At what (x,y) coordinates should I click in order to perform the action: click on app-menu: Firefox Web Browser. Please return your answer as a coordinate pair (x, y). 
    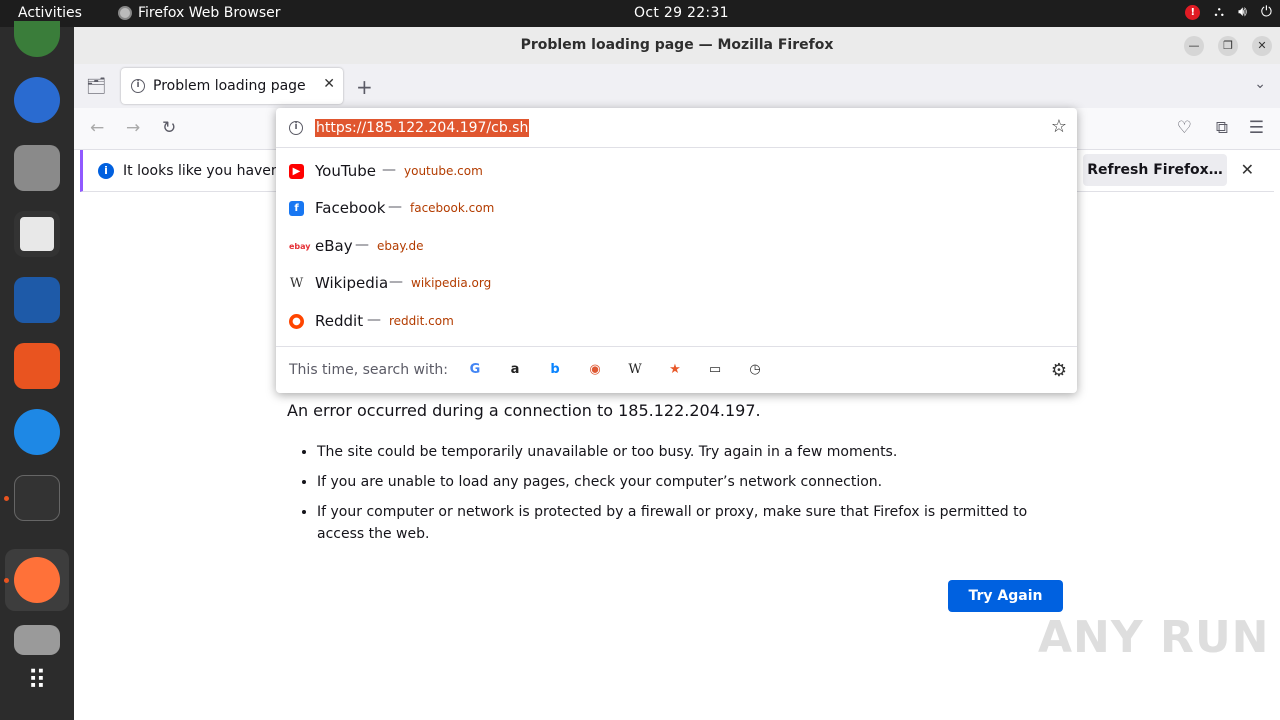
    Looking at the image, I should click on (199, 13).